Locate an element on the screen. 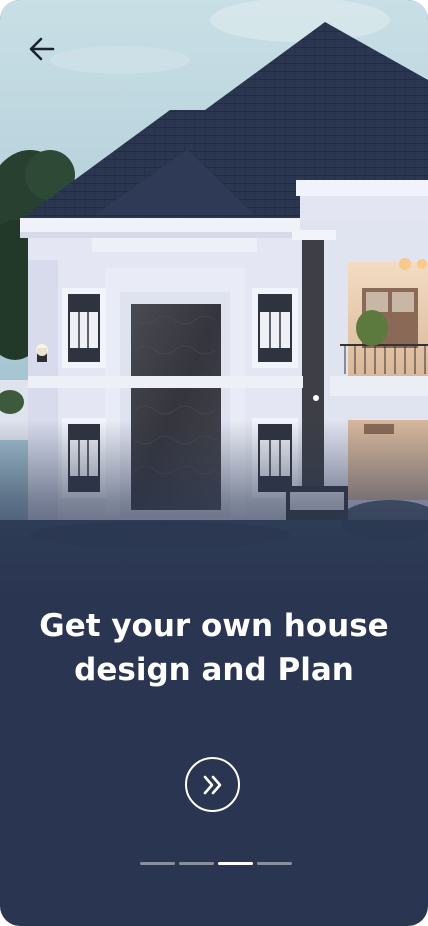 The height and width of the screenshot is (926, 428). double-chevron-right-icon is located at coordinates (212, 784).